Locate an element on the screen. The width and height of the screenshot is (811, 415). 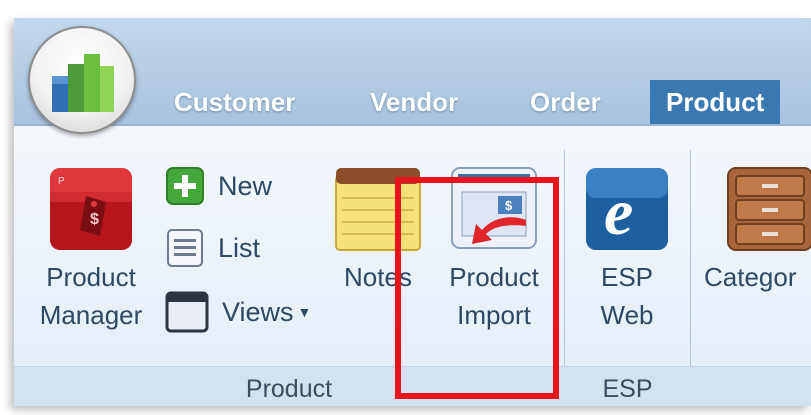
tab-vendor: Vendor is located at coordinates (414, 103).